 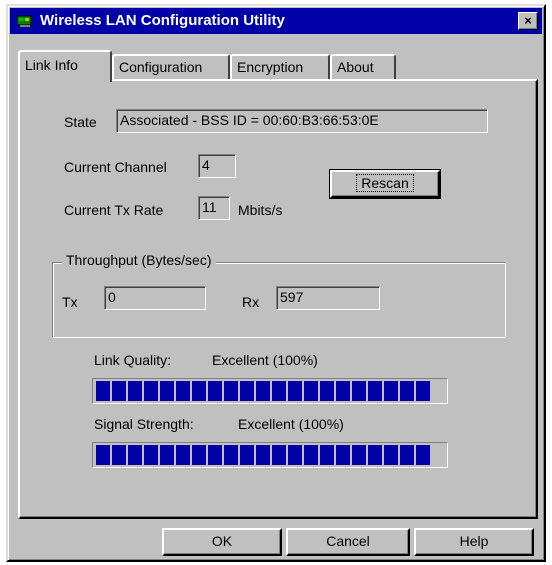 I want to click on close-icon: ×, so click(x=528, y=20).